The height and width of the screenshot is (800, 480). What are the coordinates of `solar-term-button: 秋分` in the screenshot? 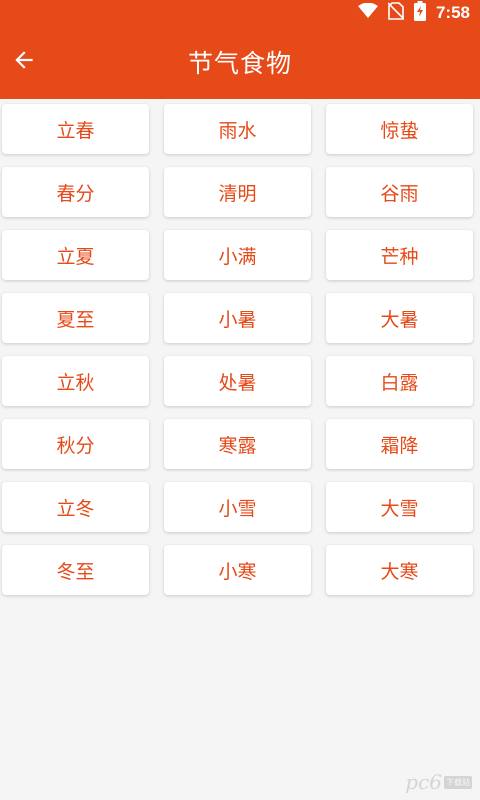 It's located at (75, 444).